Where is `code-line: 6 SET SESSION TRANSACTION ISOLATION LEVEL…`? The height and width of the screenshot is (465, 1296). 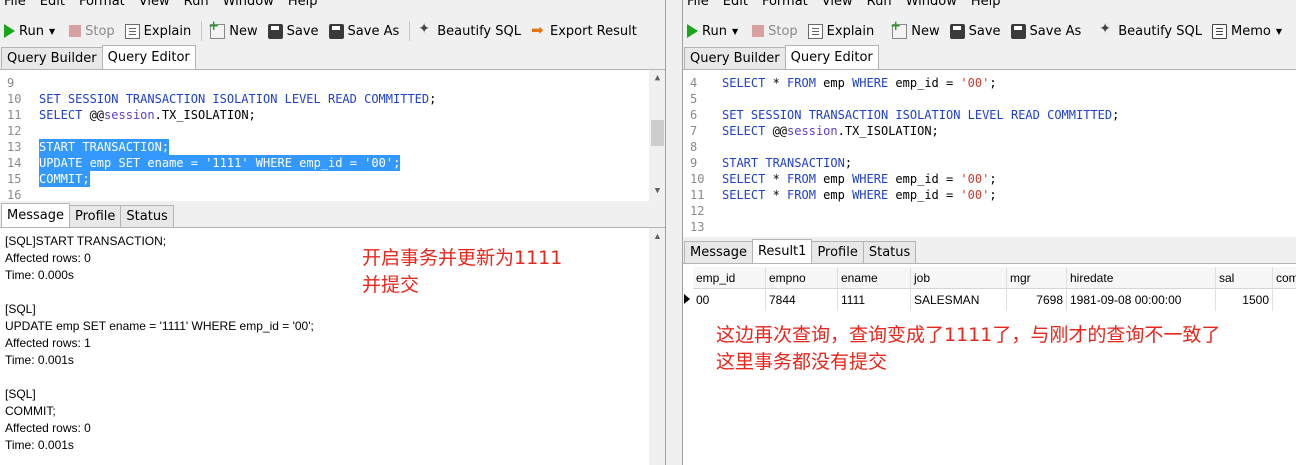
code-line: 6 SET SESSION TRANSACTION ISOLATION LEVEL… is located at coordinates (989, 115).